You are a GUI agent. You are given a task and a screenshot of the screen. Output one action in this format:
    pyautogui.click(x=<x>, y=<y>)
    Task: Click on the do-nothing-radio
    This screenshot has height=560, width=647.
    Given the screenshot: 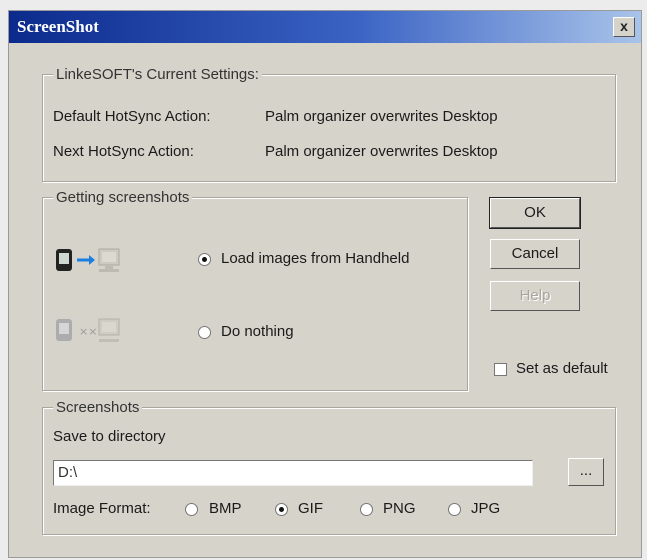 What is the action you would take?
    pyautogui.click(x=204, y=332)
    